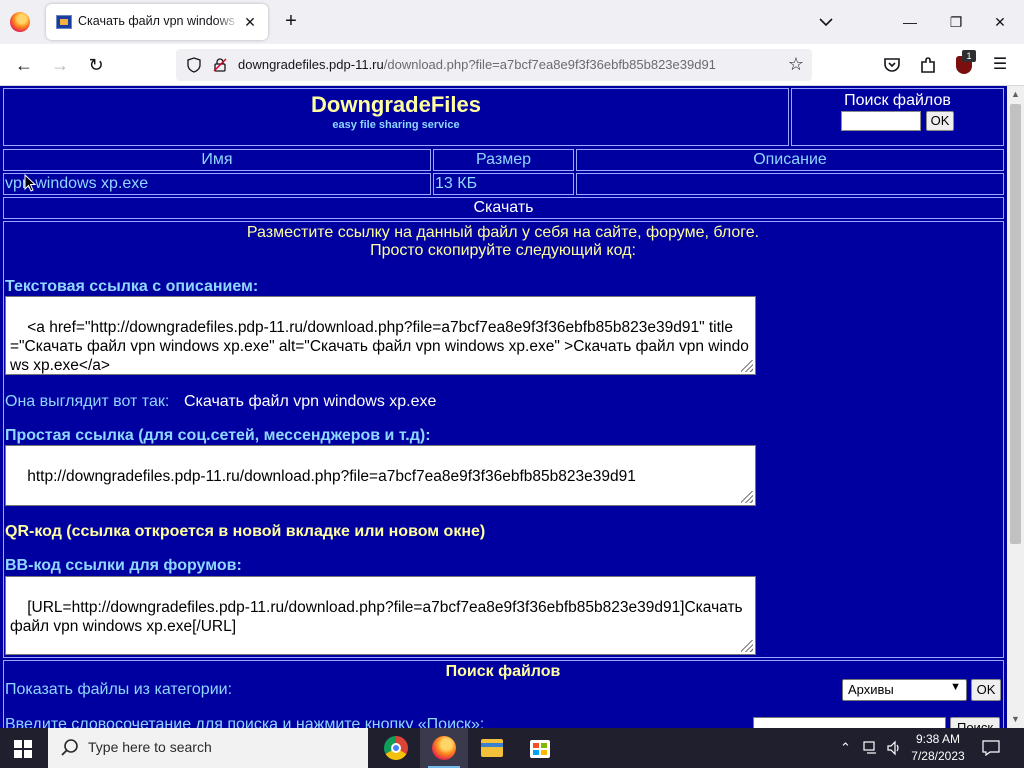 The image size is (1024, 768). Describe the element at coordinates (503, 184) in the screenshot. I see `file-size-cell: 13 КБ` at that location.